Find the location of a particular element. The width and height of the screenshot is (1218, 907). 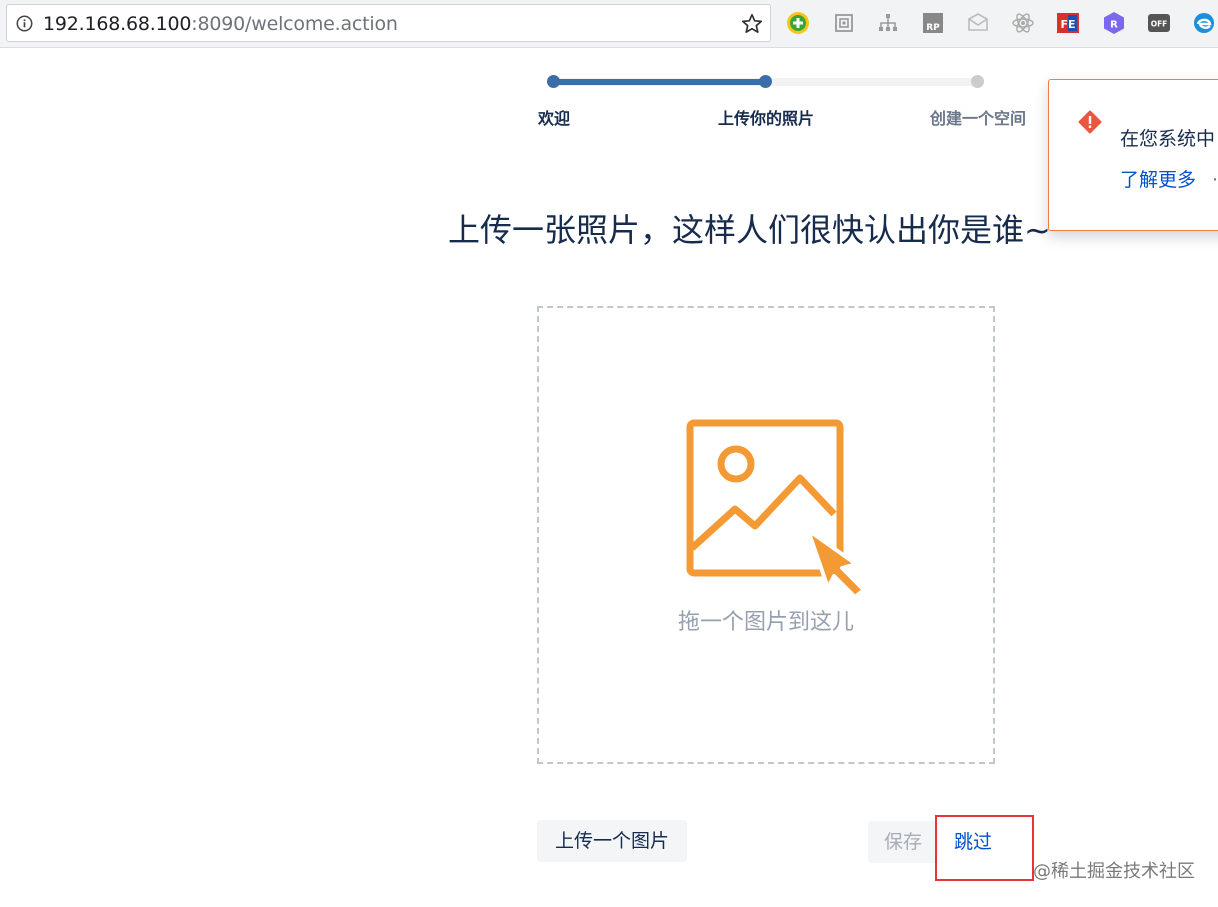

rp-extension-label: RP is located at coordinates (933, 28).